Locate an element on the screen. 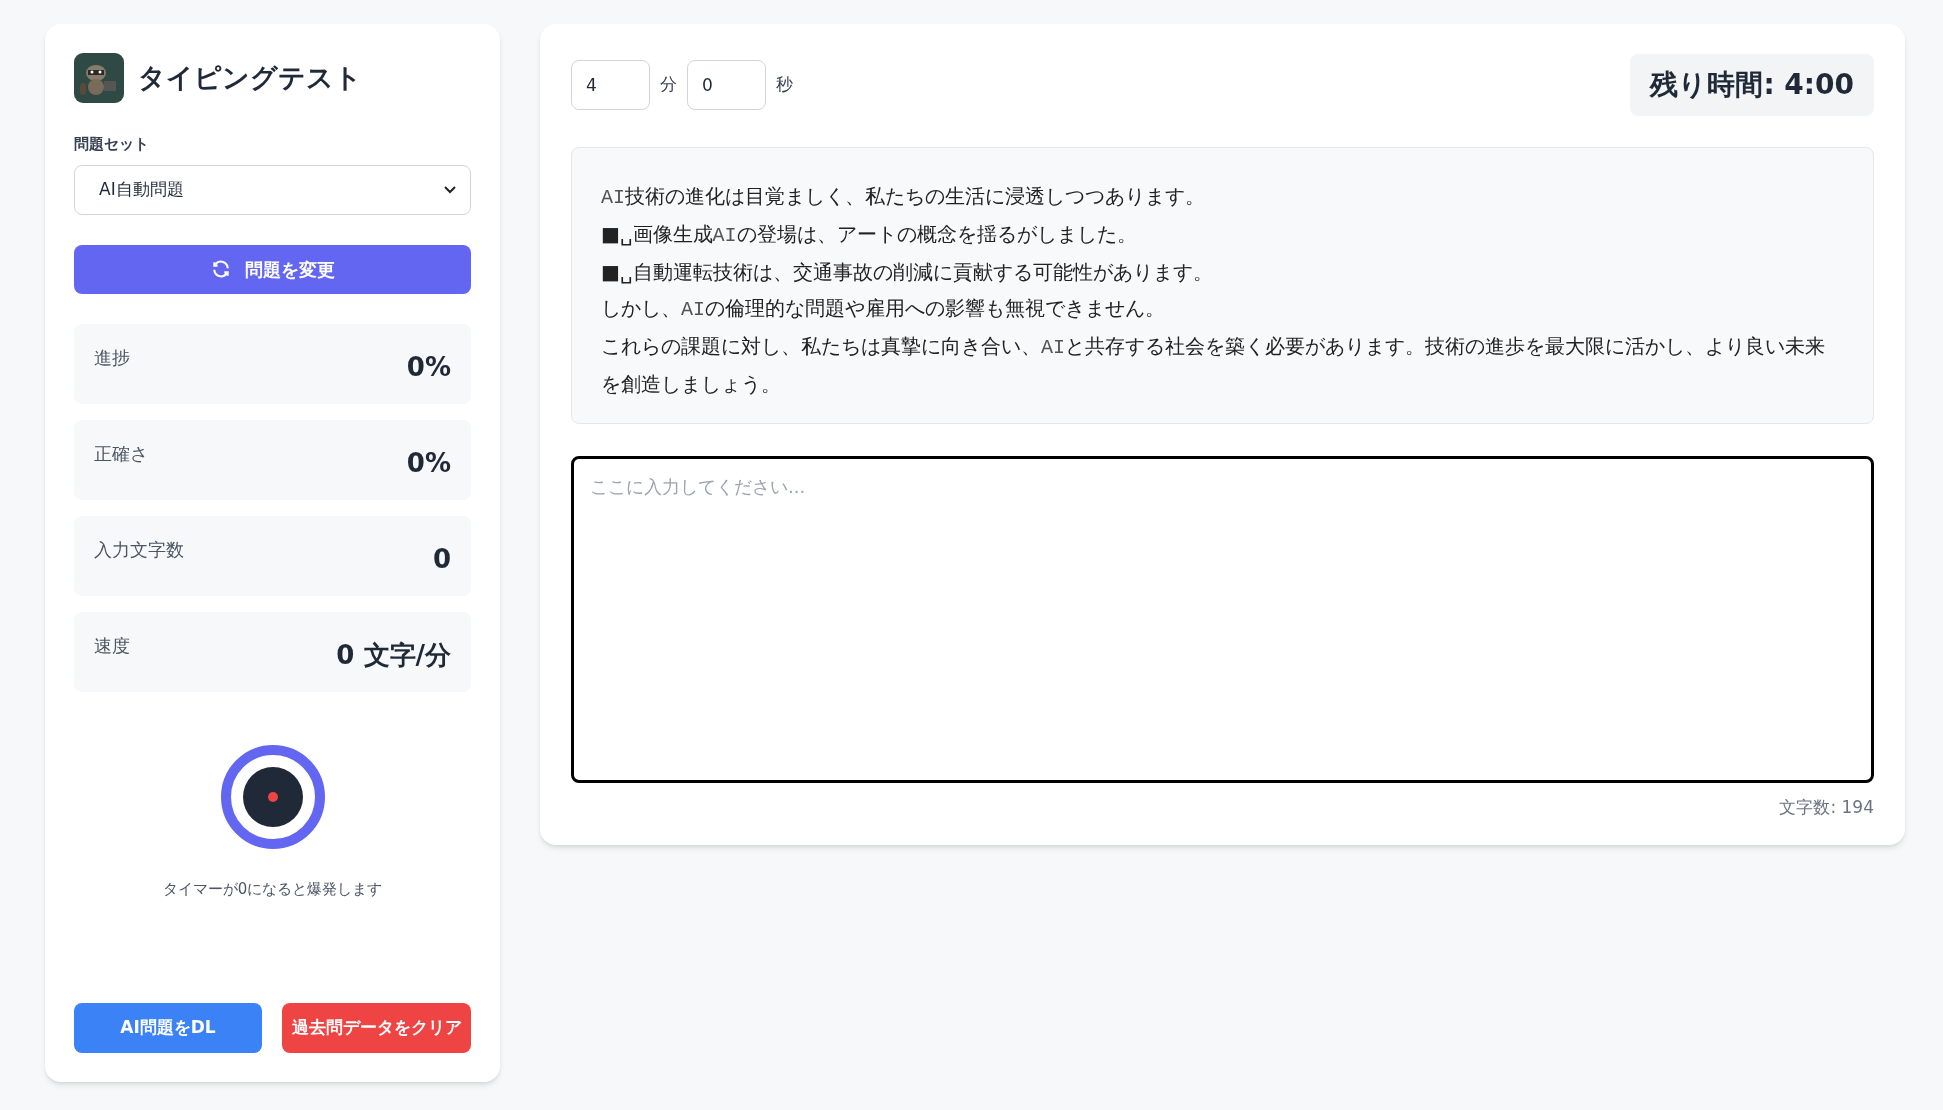  clear-data-button: 過去問データをクリア is located at coordinates (376, 1028).